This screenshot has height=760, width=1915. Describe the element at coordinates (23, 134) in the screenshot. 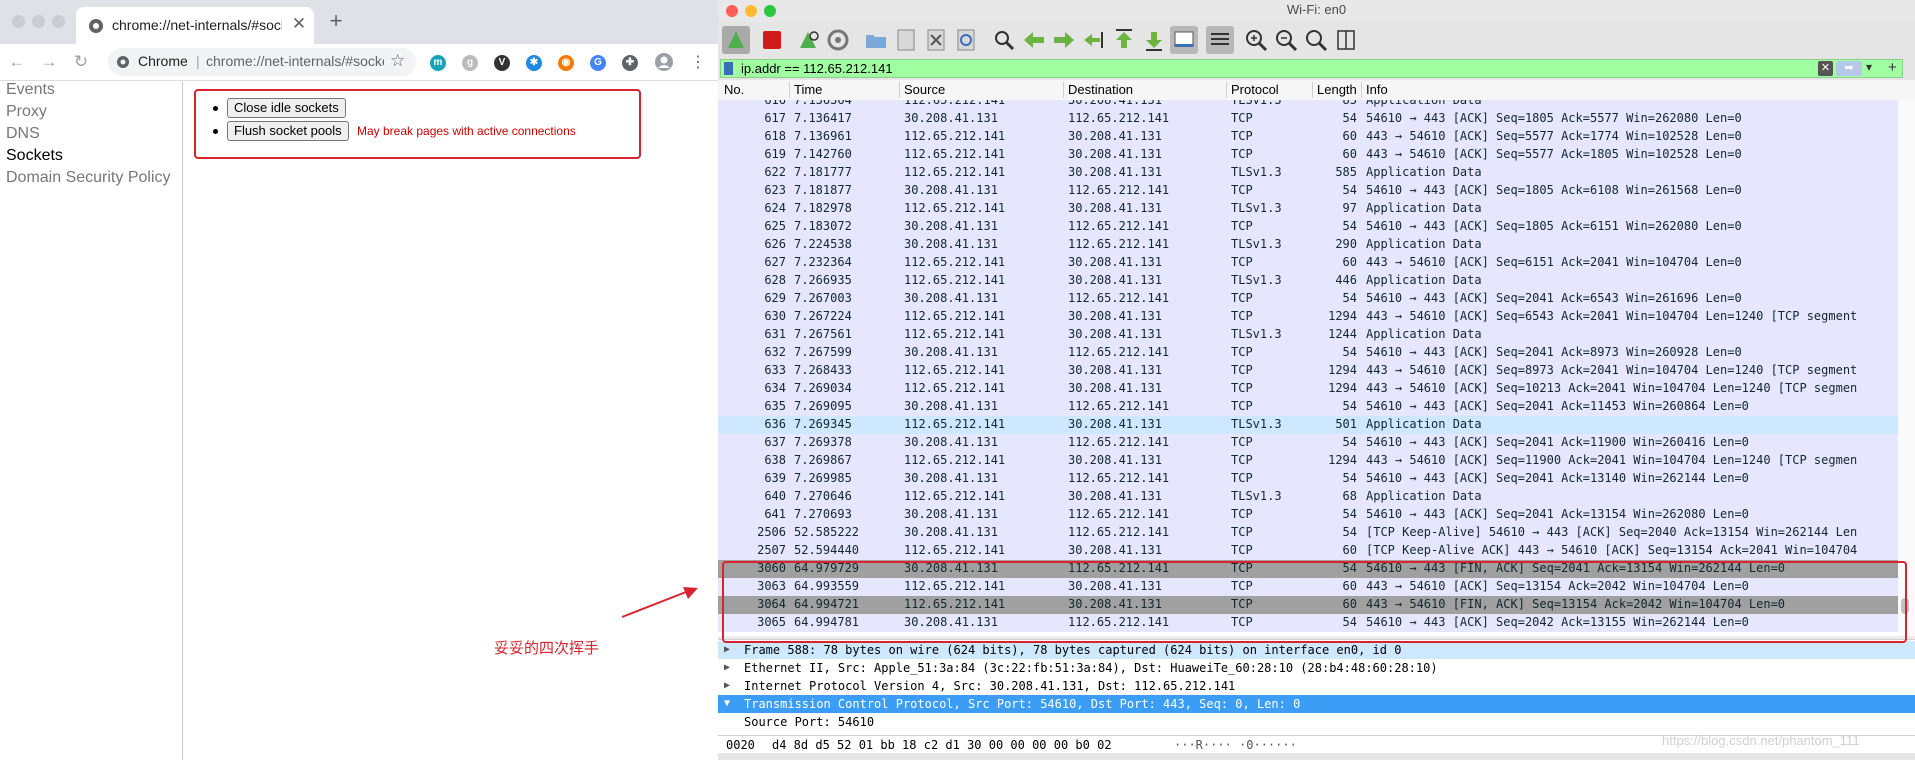

I see `sidebar-item-dns: DNS` at that location.